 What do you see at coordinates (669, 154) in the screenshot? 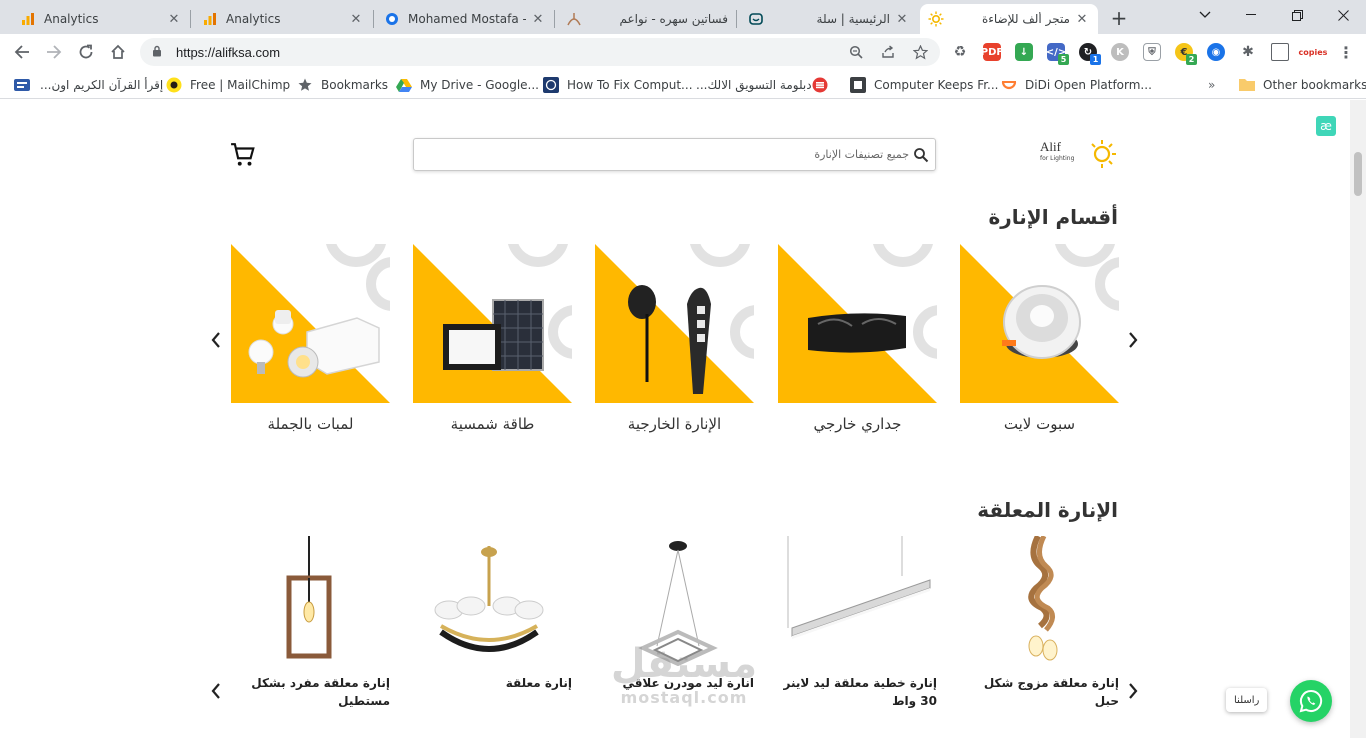
I see `search-input` at bounding box center [669, 154].